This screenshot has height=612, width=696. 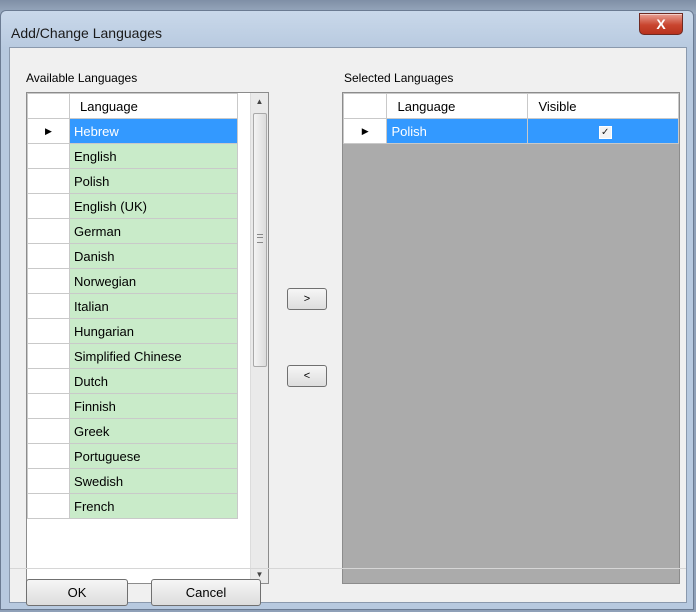 I want to click on available-header-row: Language, so click(x=132, y=106).